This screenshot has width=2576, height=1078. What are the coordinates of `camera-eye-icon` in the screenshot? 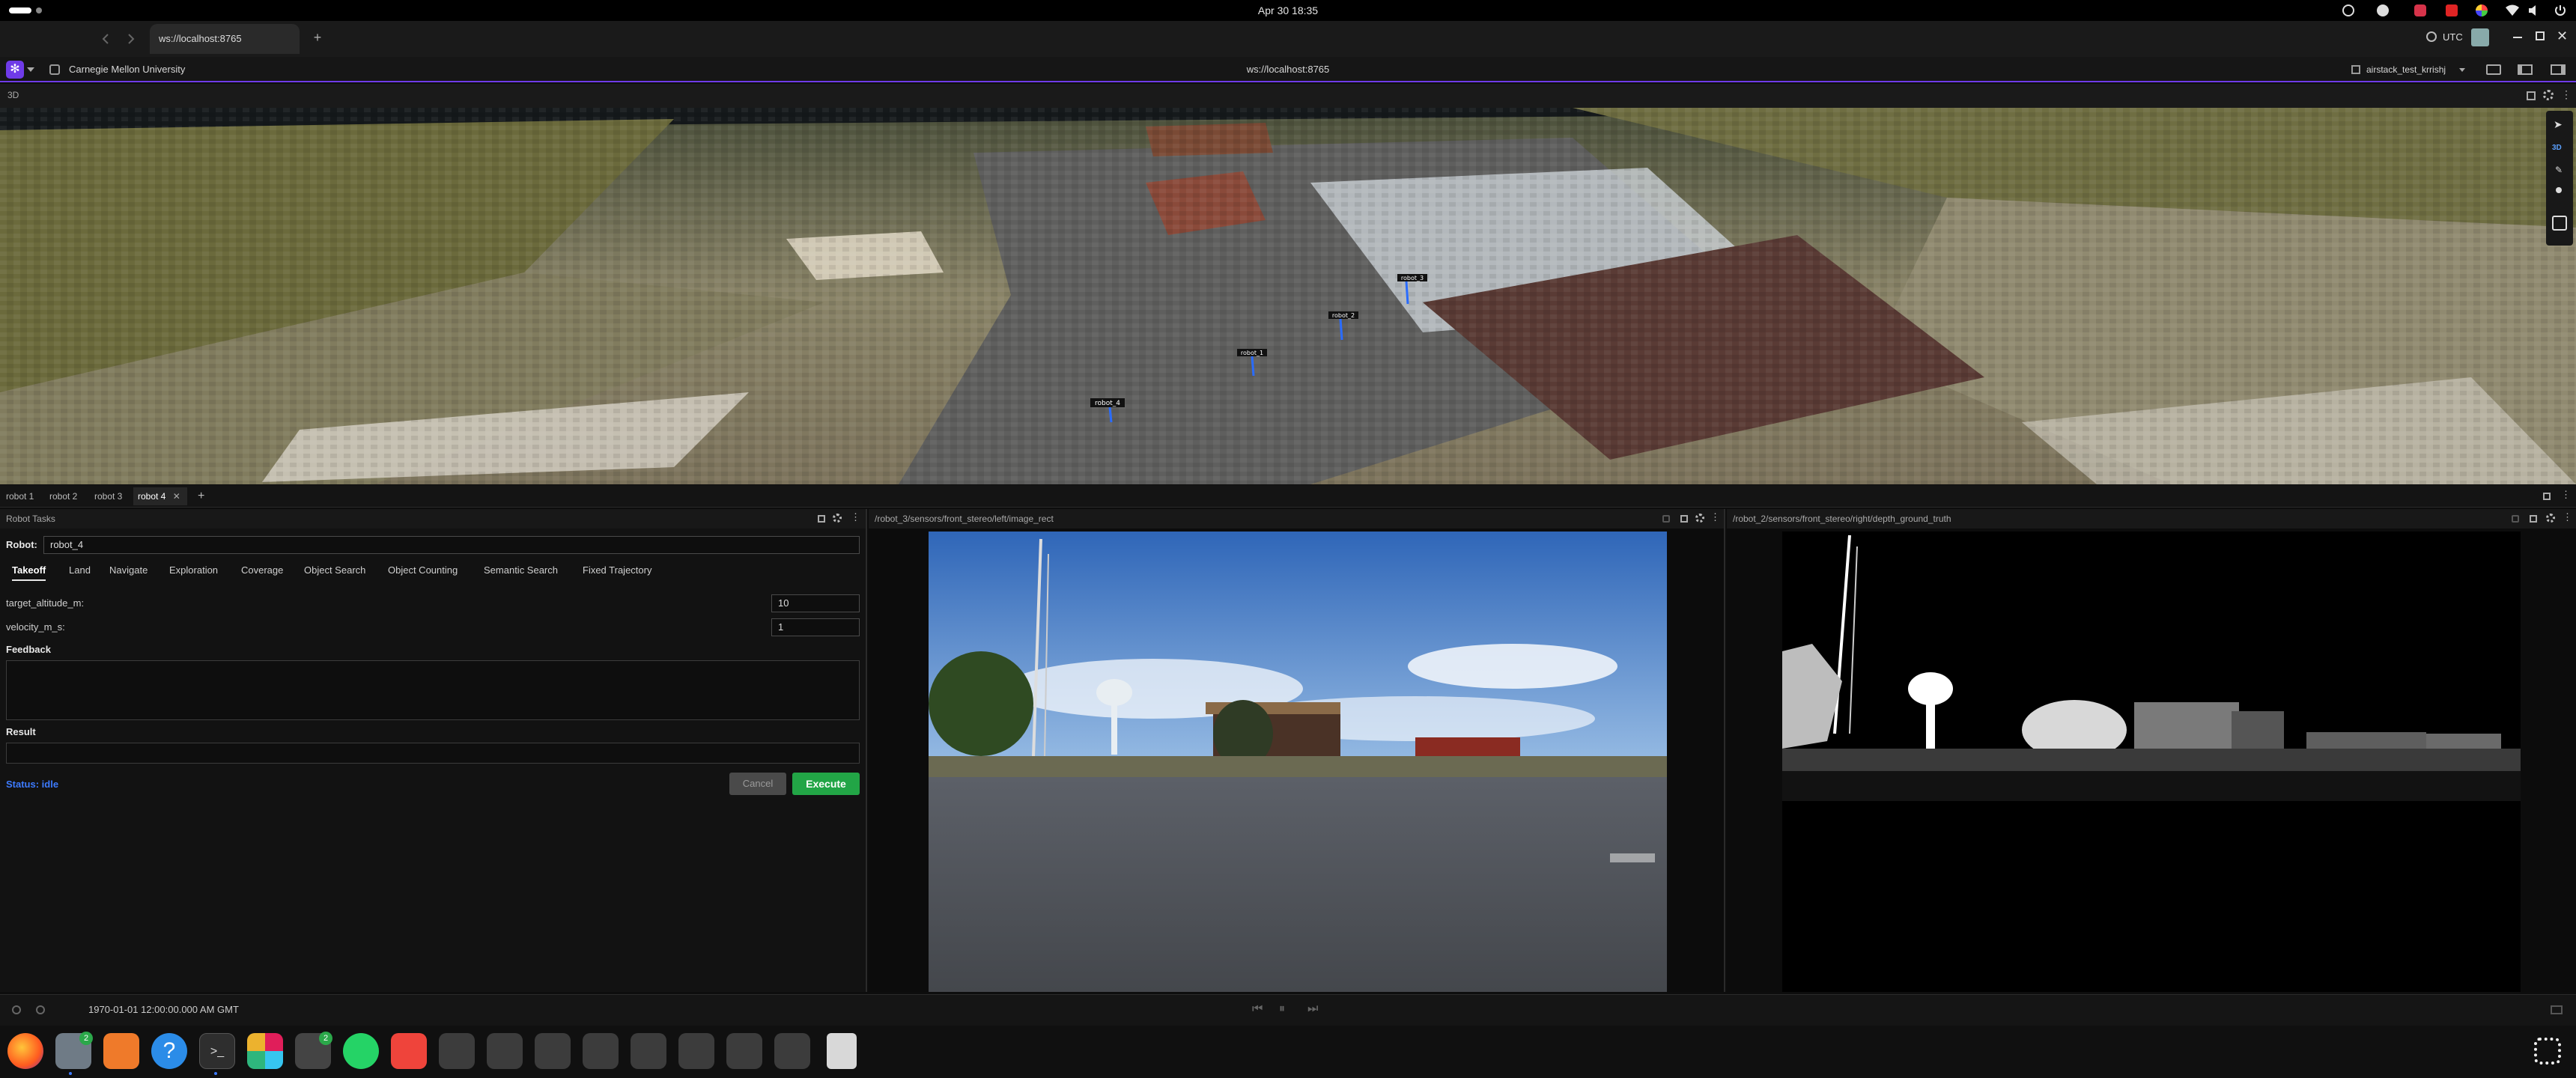 It's located at (1666, 519).